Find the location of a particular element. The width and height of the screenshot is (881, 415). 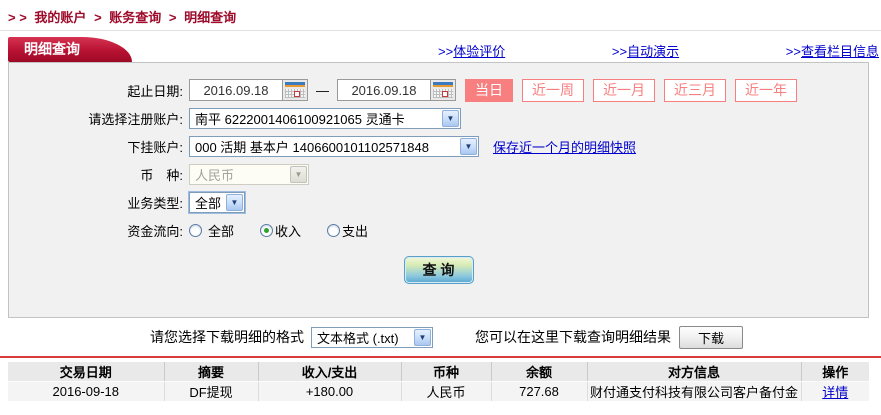

quick-range-year-button: 近一年 is located at coordinates (766, 90).